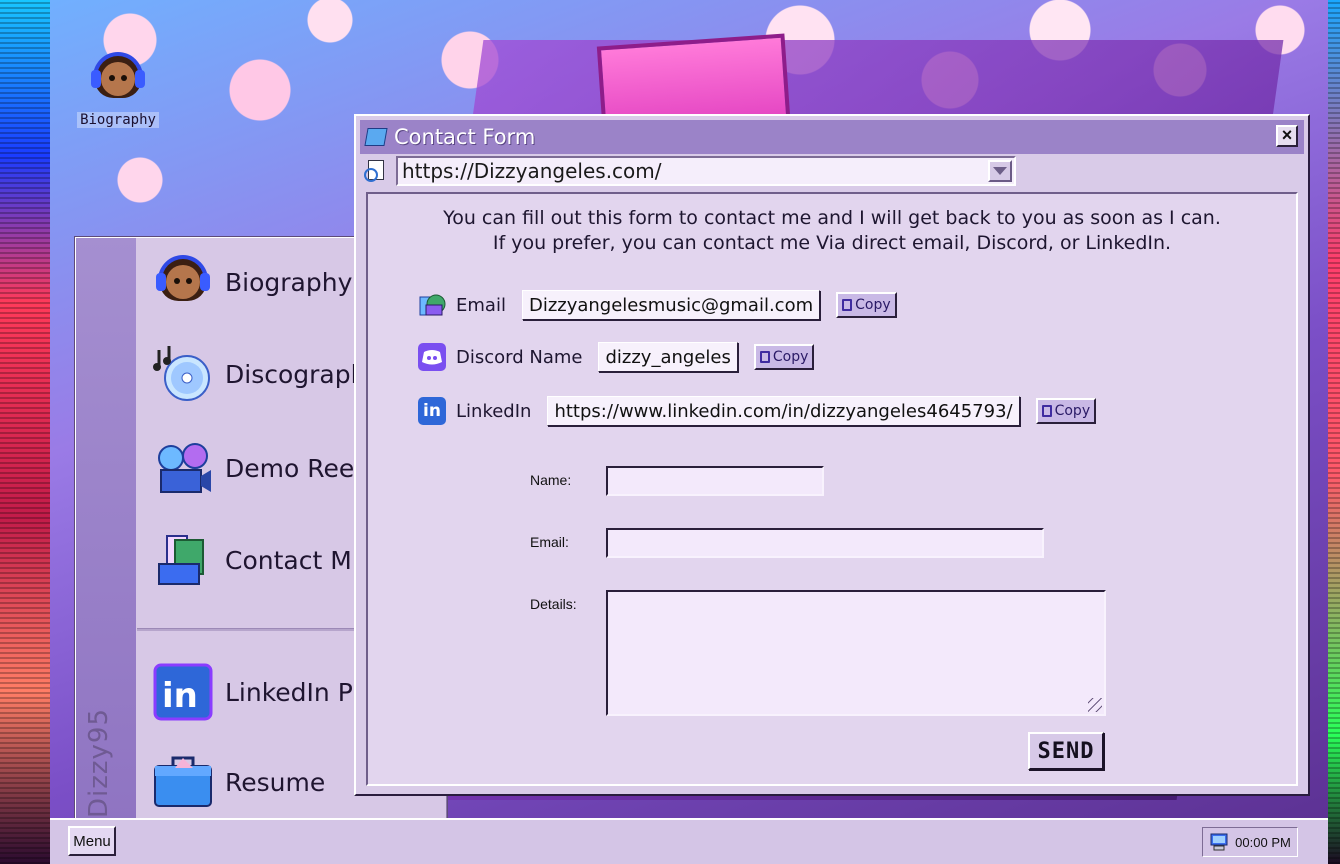 This screenshot has width=1340, height=864. What do you see at coordinates (1287, 136) in the screenshot?
I see `close-button: ×` at bounding box center [1287, 136].